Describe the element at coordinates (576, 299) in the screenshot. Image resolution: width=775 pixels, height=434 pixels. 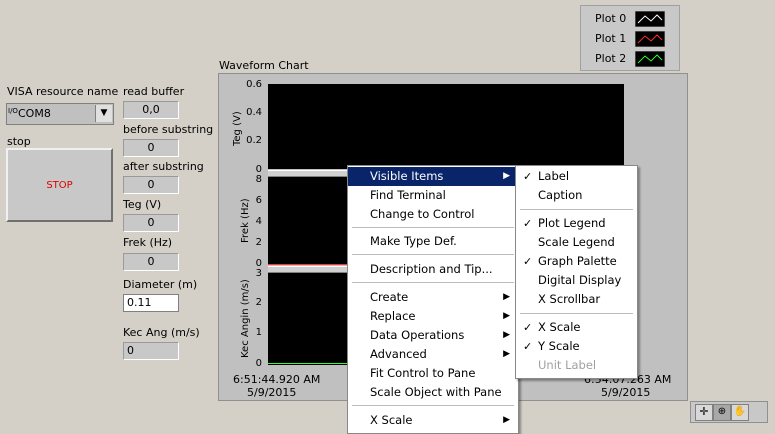
I see `submenu-item-x-scrollbar: X Scrollbar` at that location.